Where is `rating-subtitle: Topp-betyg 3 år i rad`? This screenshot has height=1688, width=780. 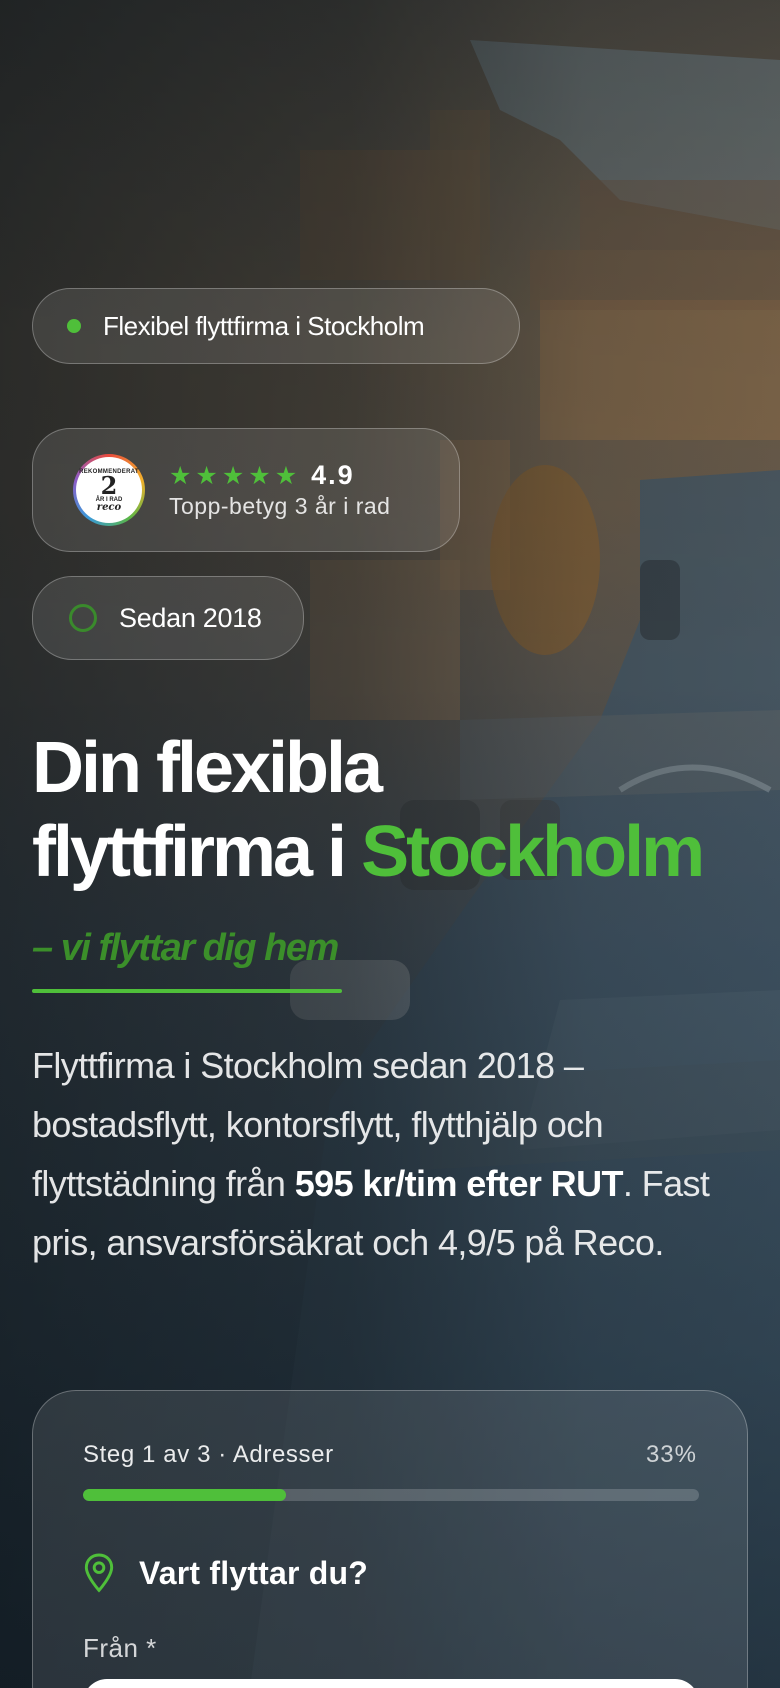
rating-subtitle: Topp-betyg 3 år i rad is located at coordinates (280, 506).